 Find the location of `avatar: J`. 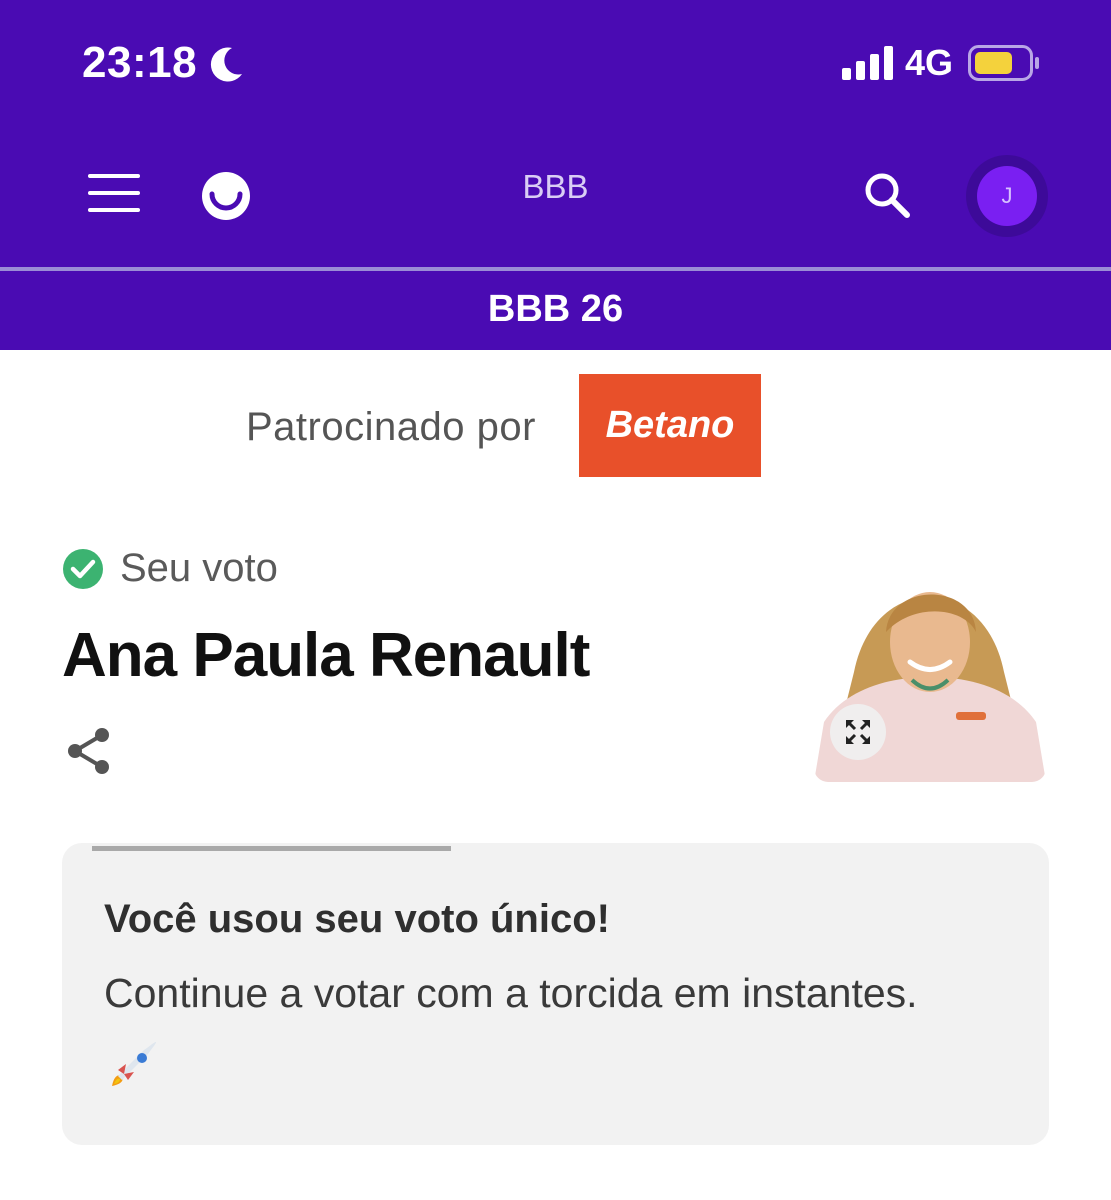

avatar: J is located at coordinates (1007, 196).